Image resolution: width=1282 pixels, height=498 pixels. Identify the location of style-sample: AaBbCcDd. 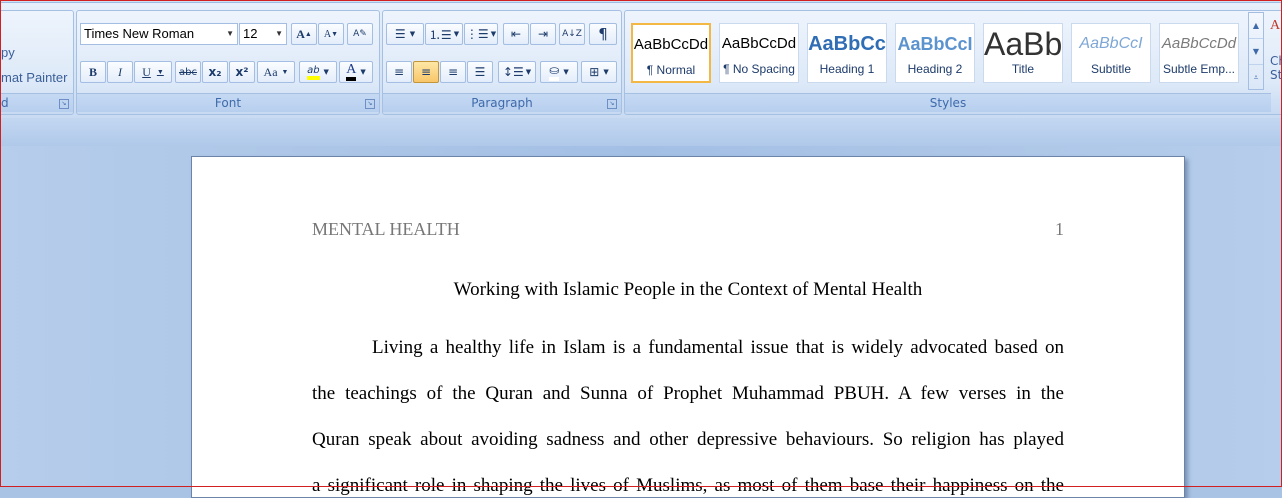
(759, 43).